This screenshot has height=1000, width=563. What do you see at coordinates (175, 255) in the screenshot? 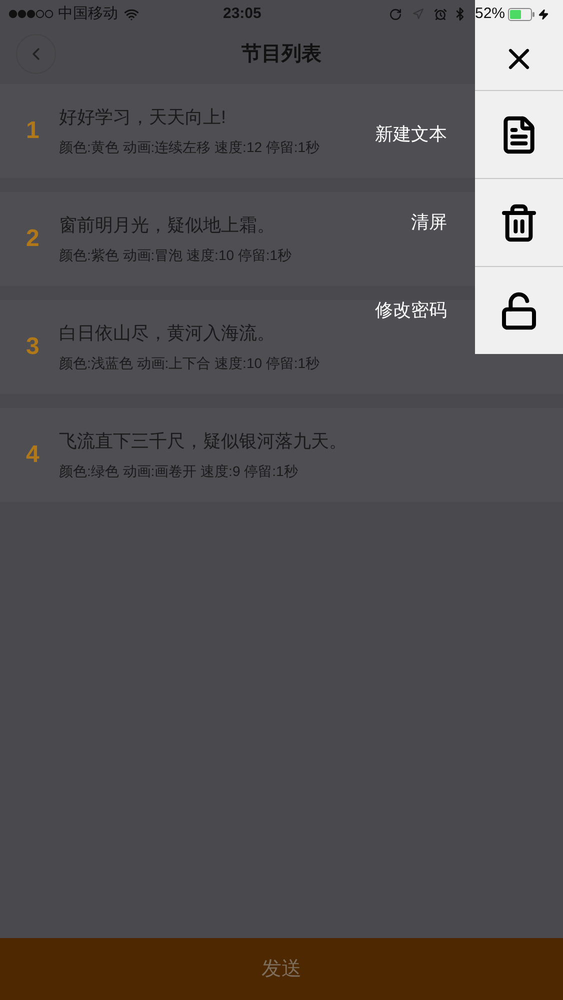
I see `program-details: 颜色:紫色 动画:冒泡 速度:10 停留:1秒` at bounding box center [175, 255].